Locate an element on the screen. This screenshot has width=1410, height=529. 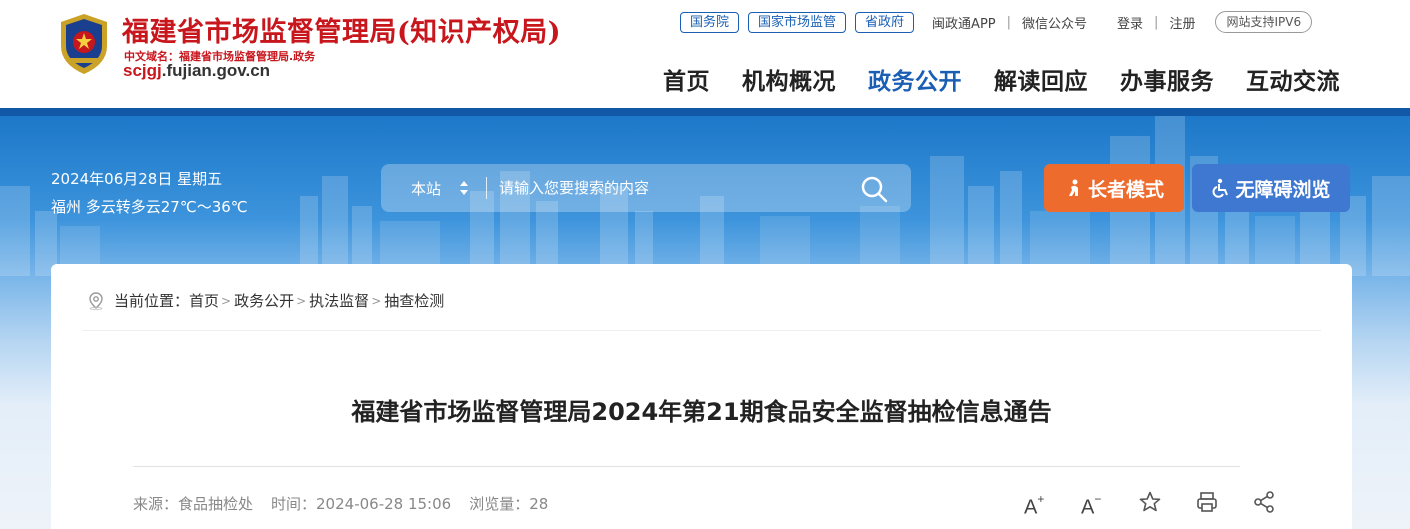
elder-mode-label: 长者模式 is located at coordinates (1125, 189).